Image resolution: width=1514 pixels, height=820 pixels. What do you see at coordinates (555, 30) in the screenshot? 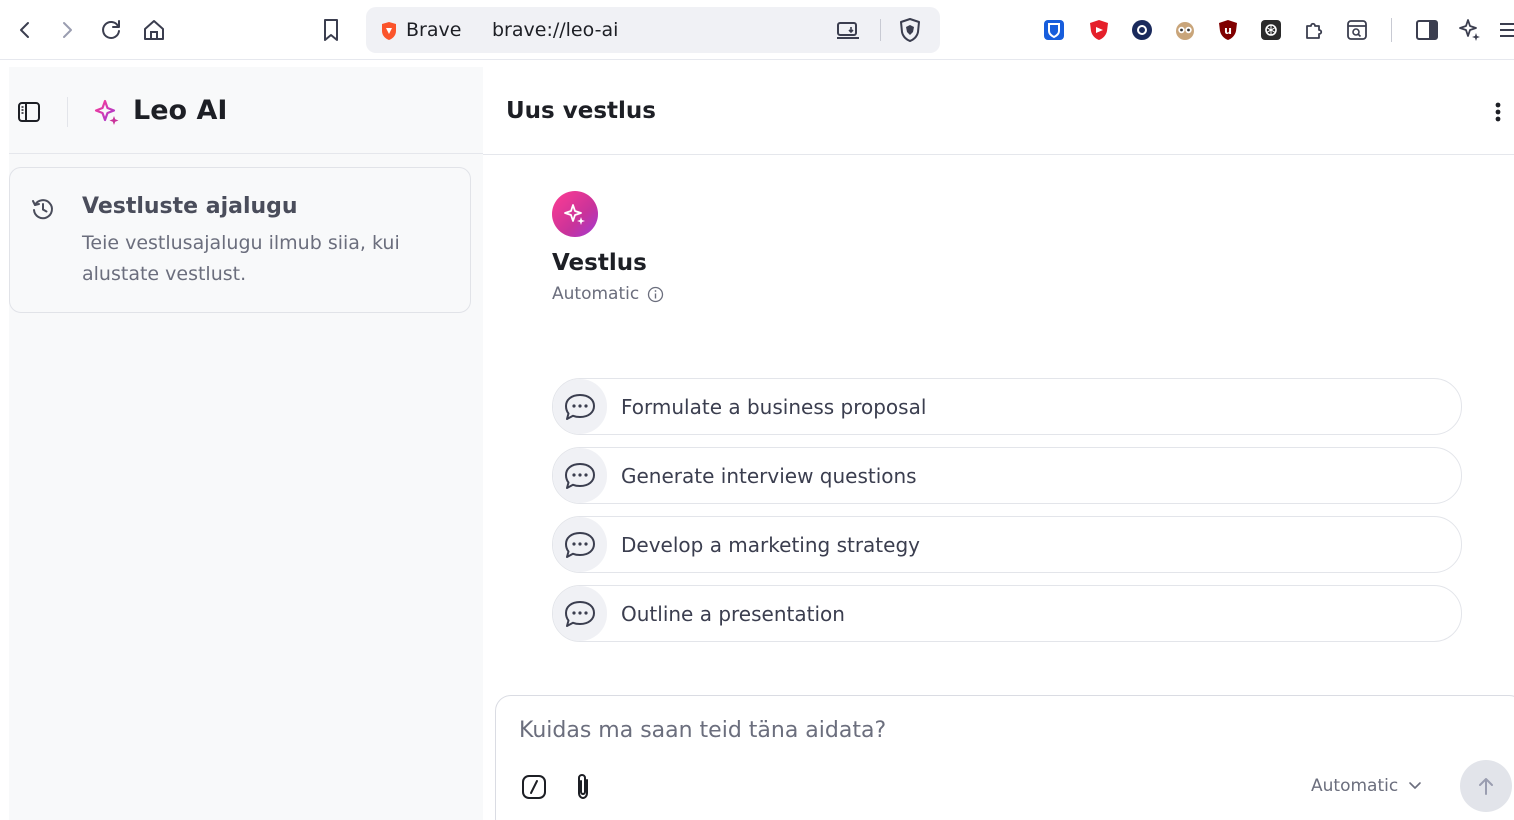
I see `url-text: brave://leo-ai` at bounding box center [555, 30].